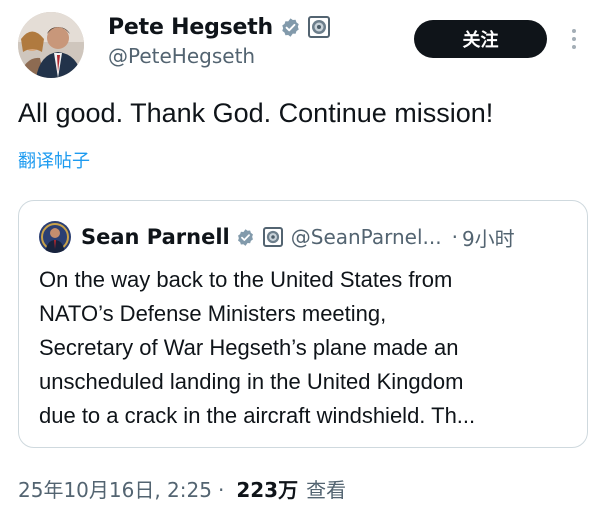  Describe the element at coordinates (272, 237) in the screenshot. I see `quoted-affiliation-badge-icon` at that location.